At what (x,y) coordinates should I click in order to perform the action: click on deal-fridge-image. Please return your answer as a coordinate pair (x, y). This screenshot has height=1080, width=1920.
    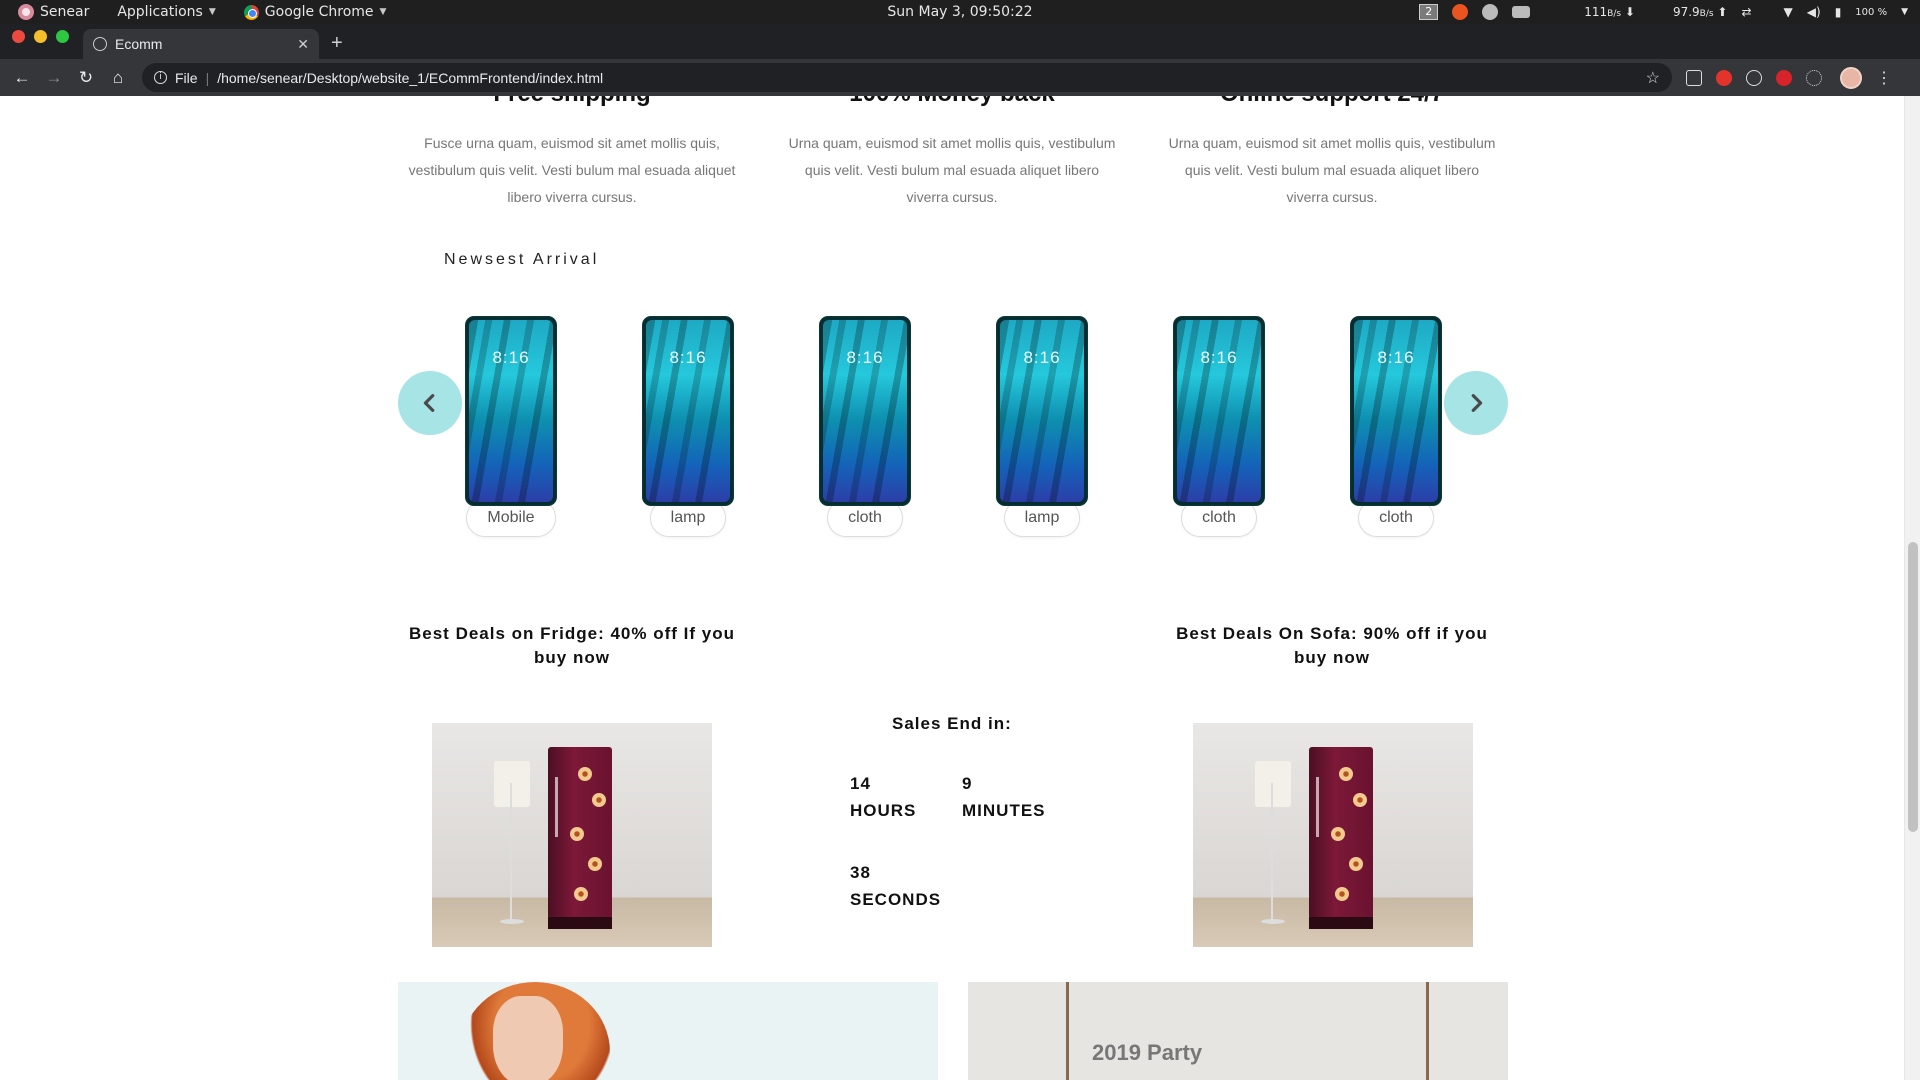
    Looking at the image, I should click on (572, 835).